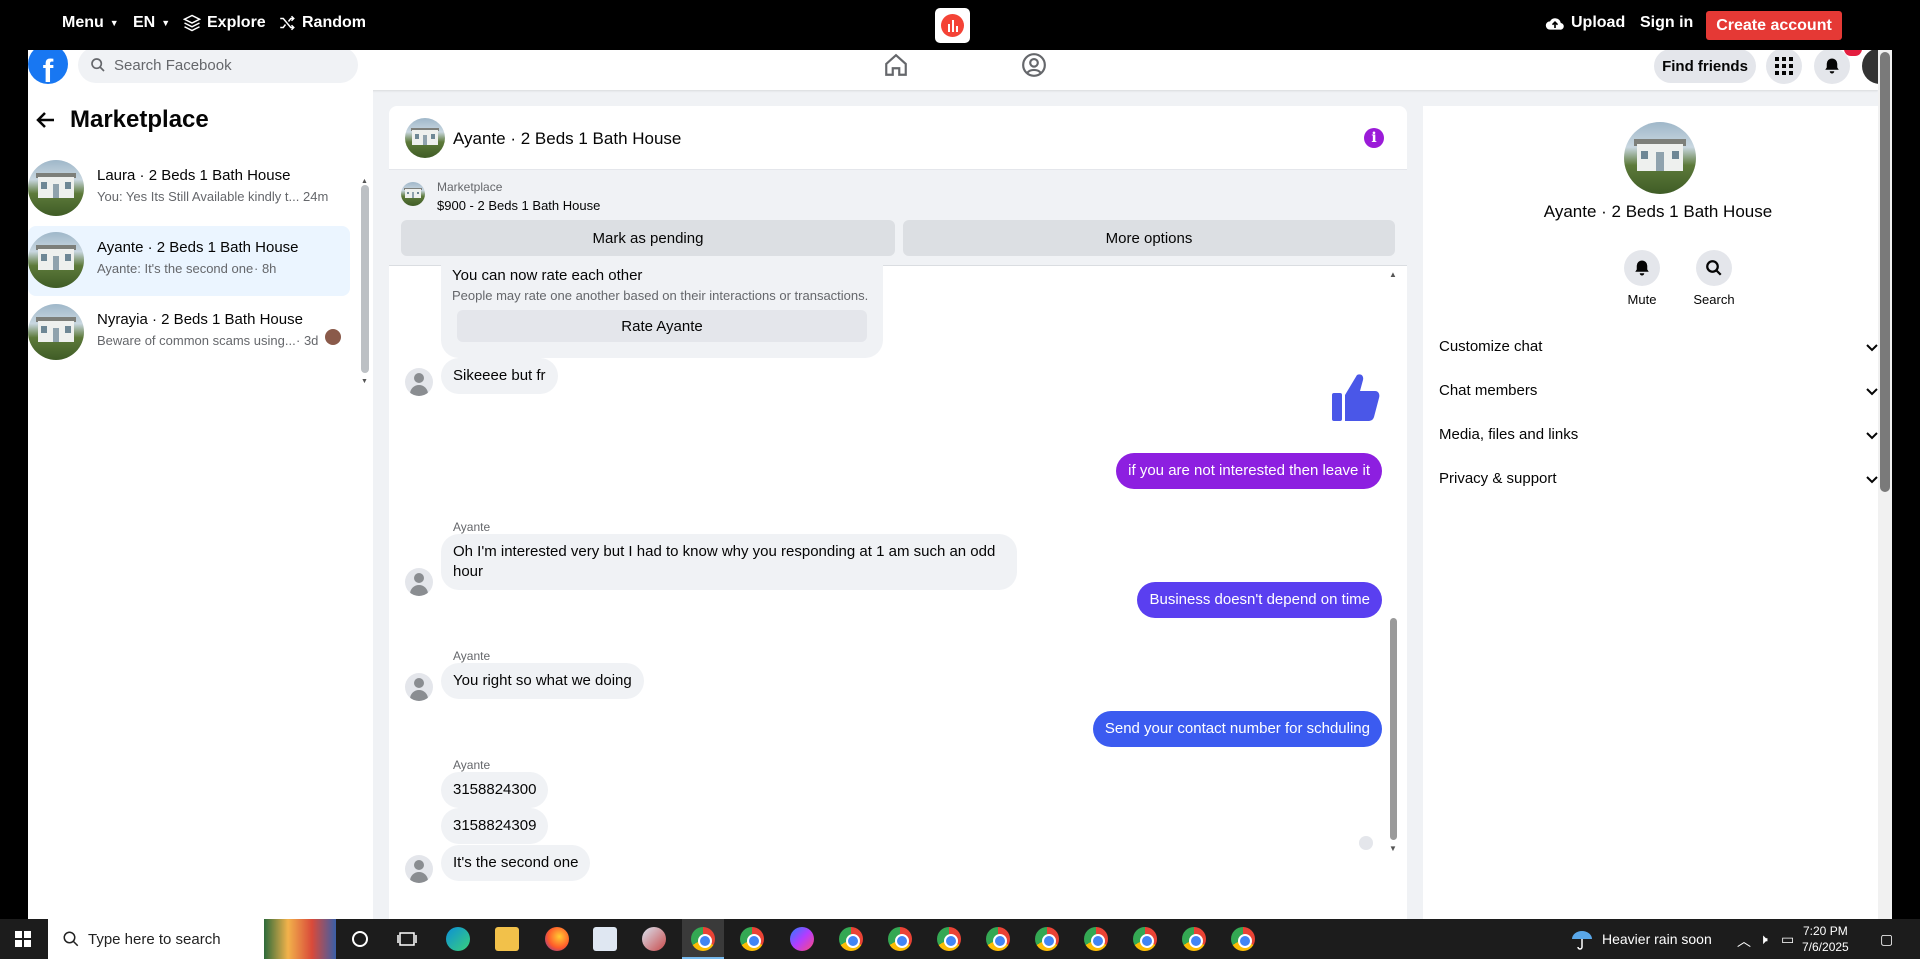 This screenshot has height=959, width=1920. I want to click on rate-button: Rate Ayante, so click(662, 326).